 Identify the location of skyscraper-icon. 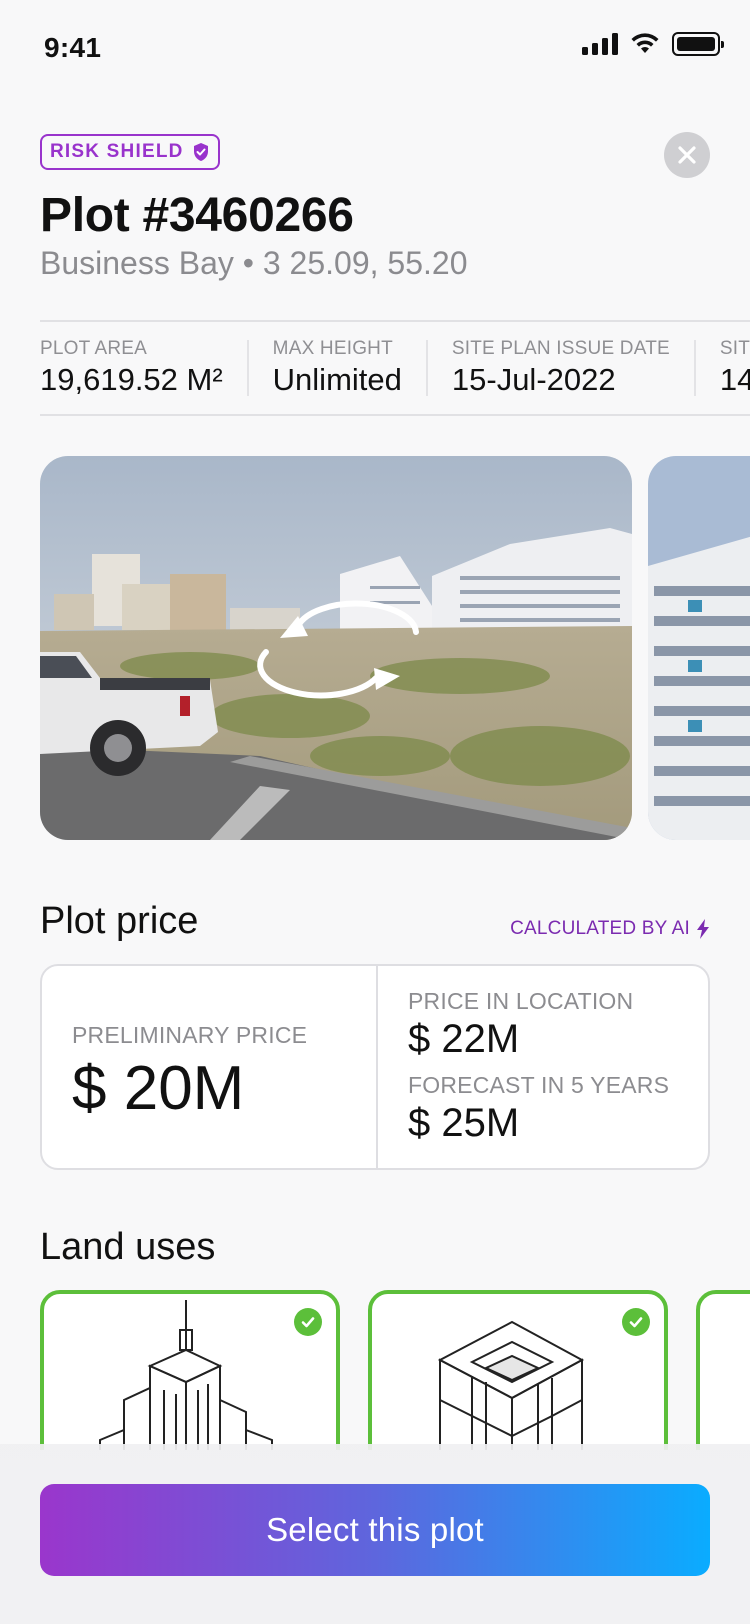
(186, 1375).